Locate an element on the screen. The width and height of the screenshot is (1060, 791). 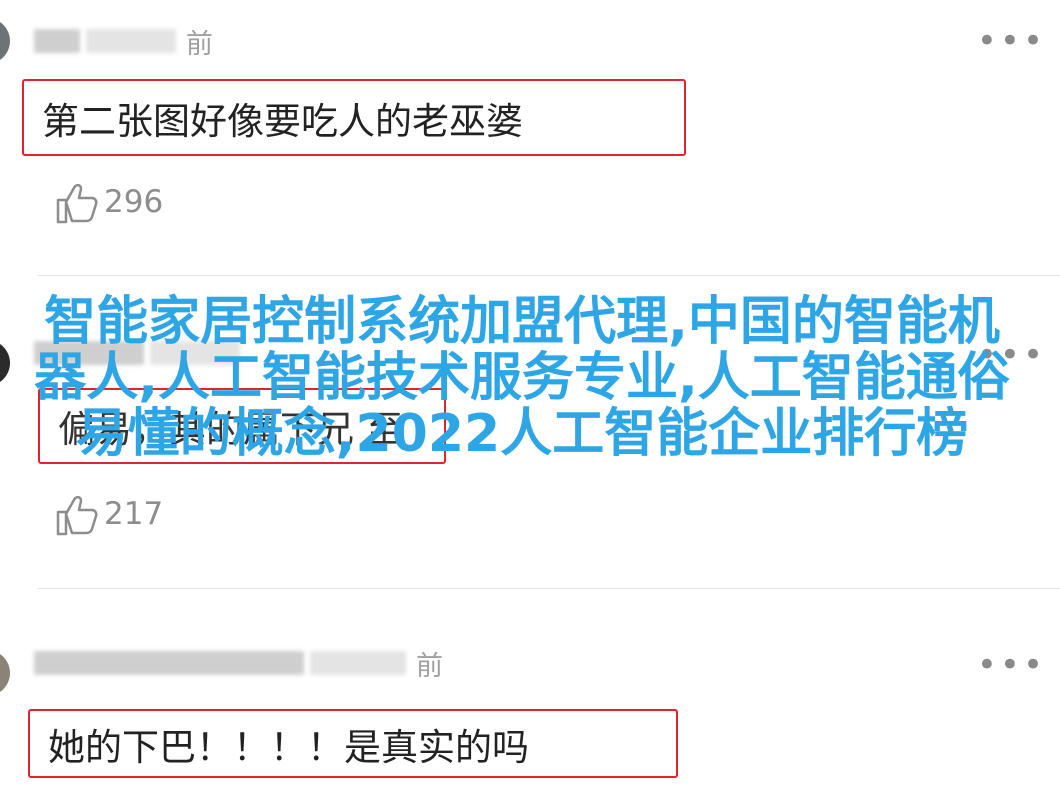
like-button: 217 is located at coordinates (108, 514).